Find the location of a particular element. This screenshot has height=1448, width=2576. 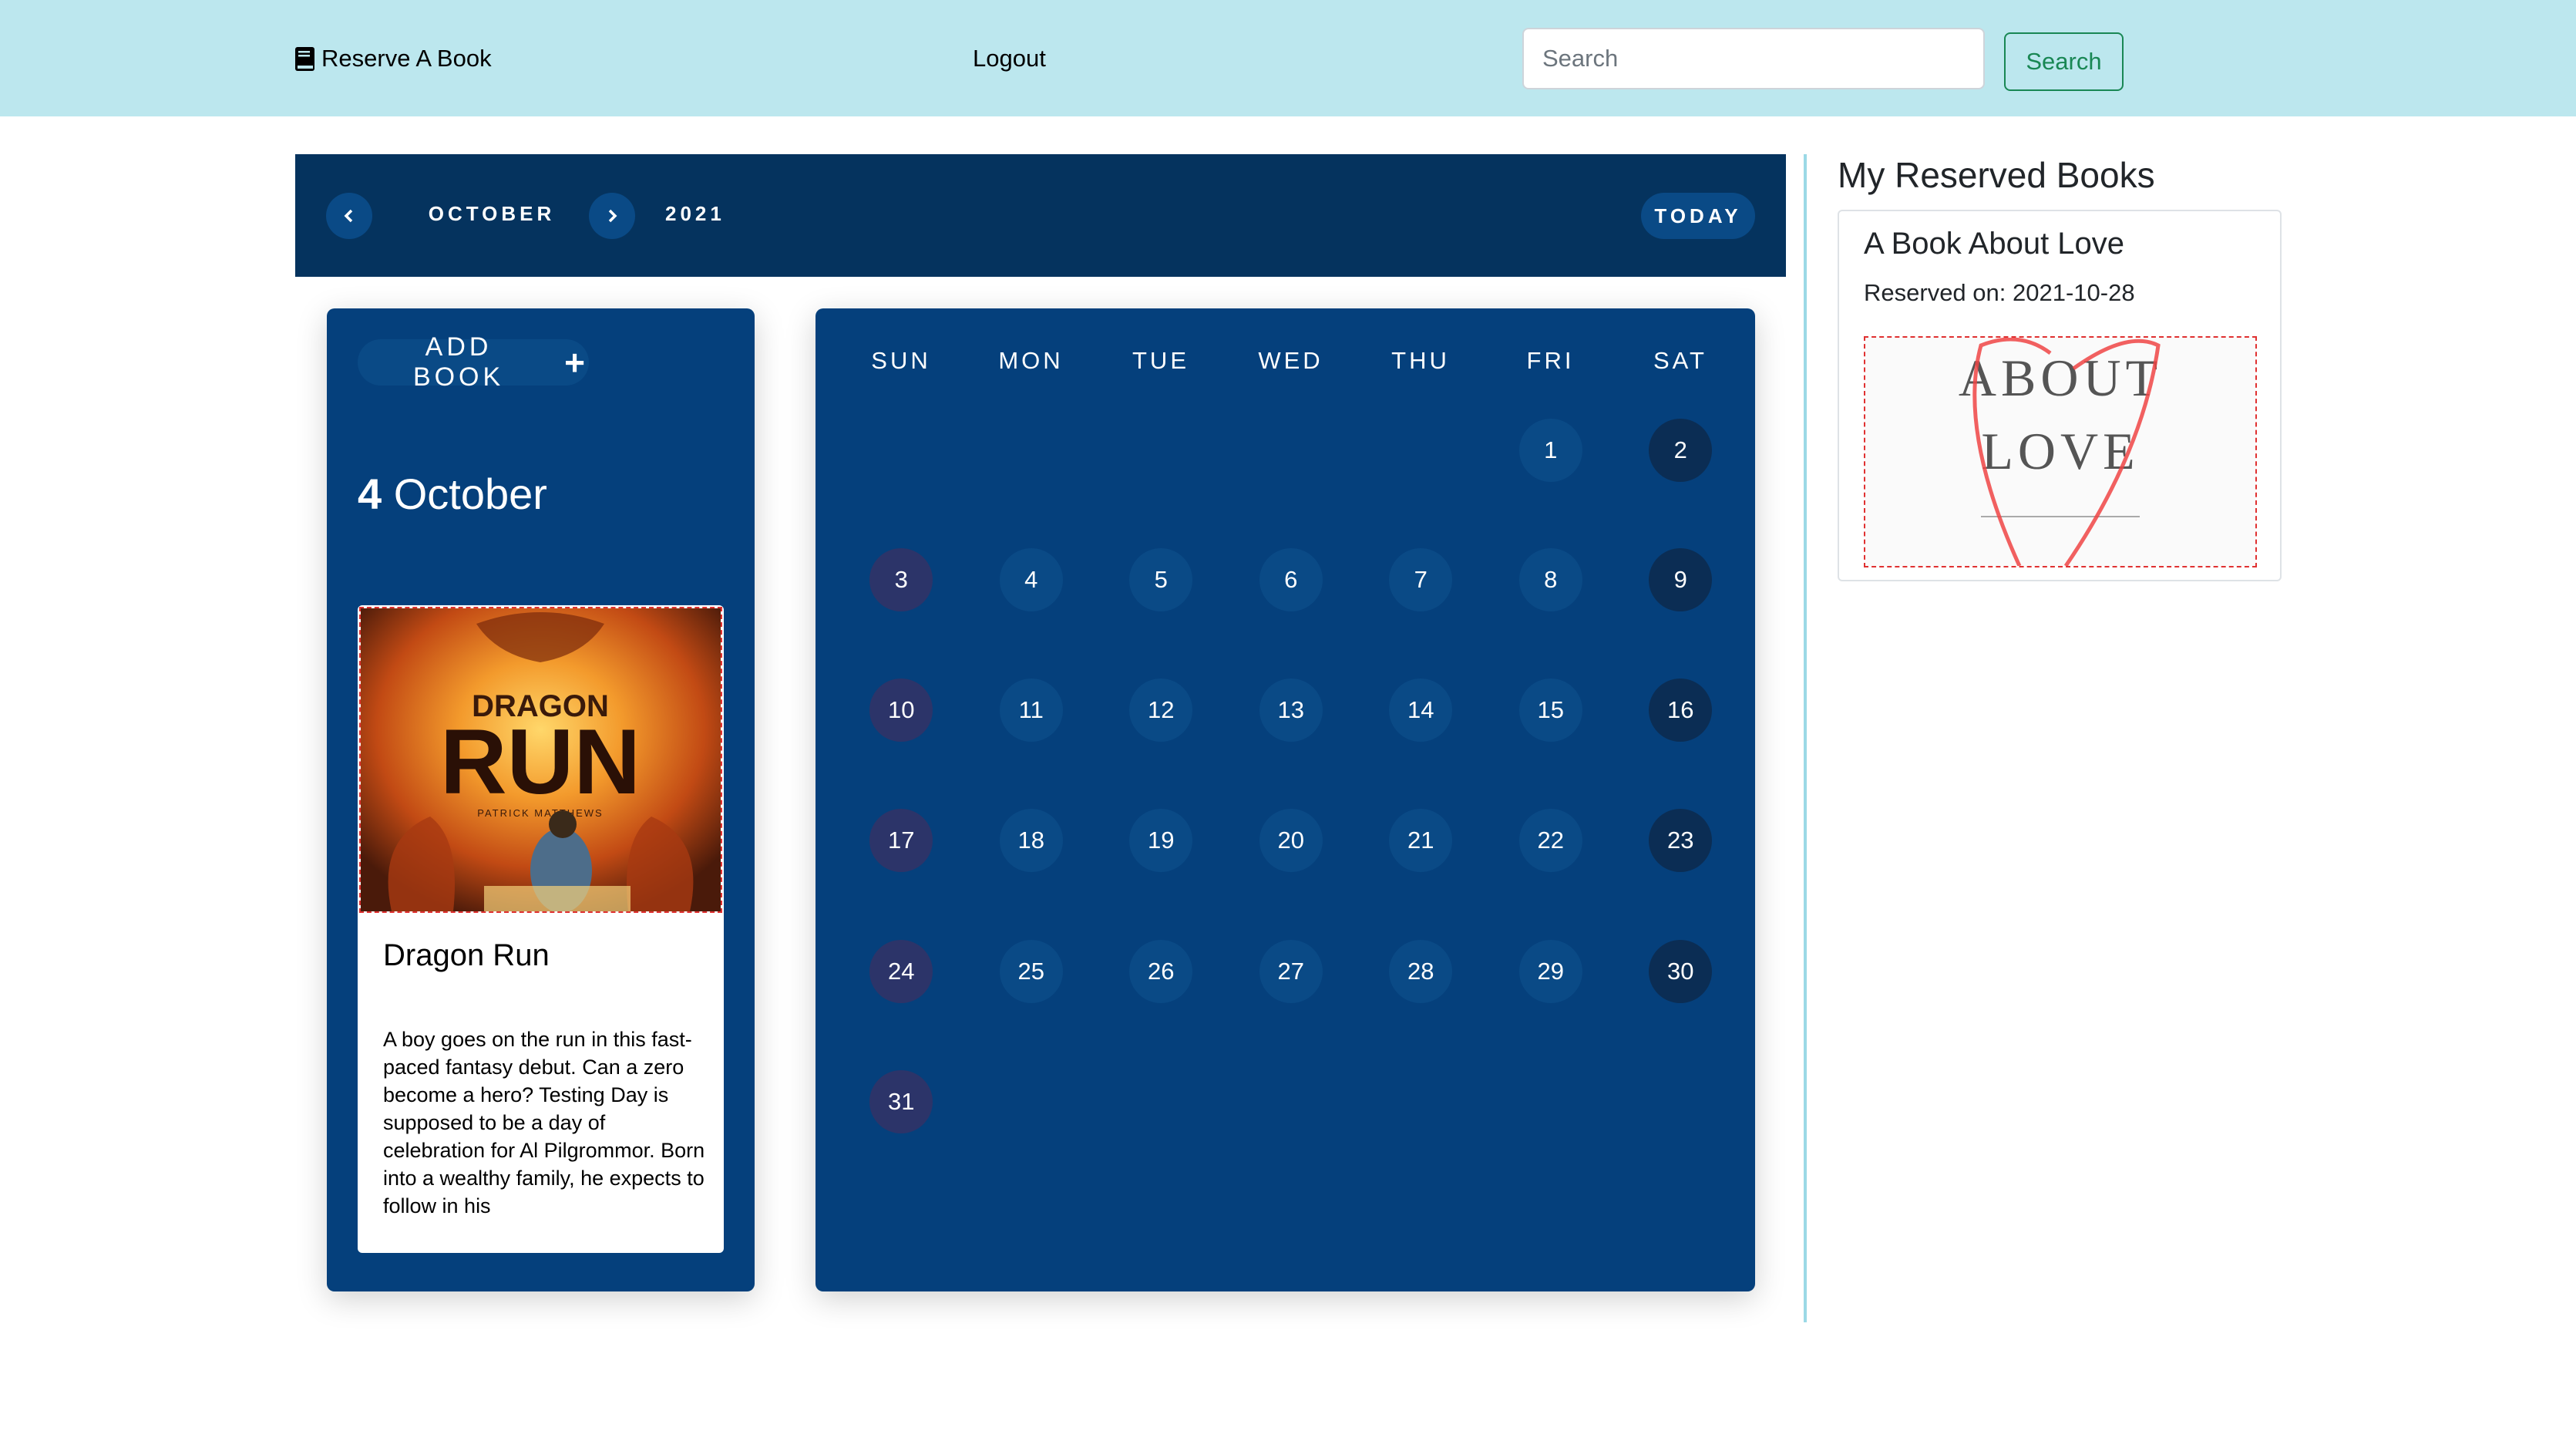

calendar-day-10: 10 is located at coordinates (901, 710).